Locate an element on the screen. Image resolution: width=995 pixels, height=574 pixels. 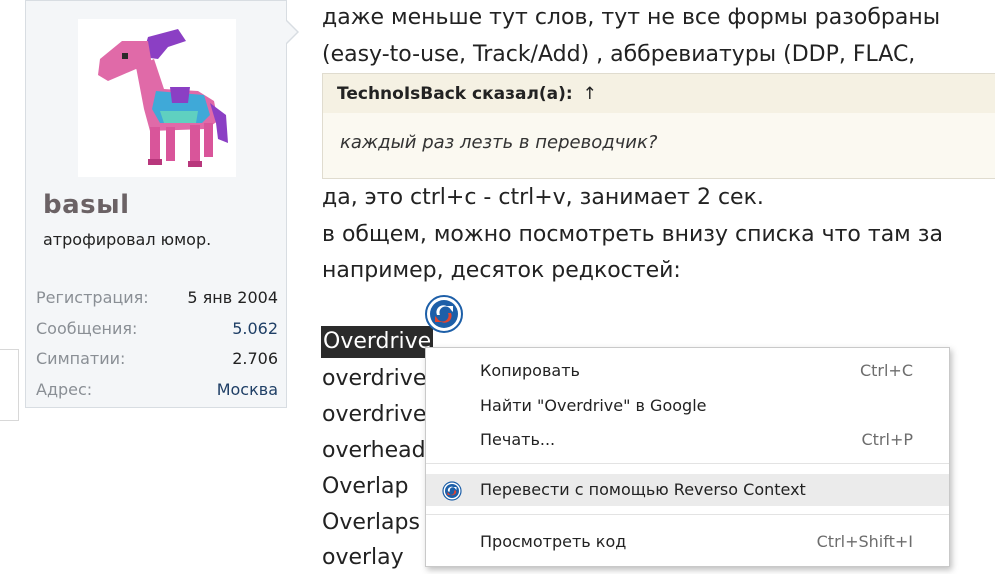
jump-to-quote-icon: ↑ is located at coordinates (590, 94).